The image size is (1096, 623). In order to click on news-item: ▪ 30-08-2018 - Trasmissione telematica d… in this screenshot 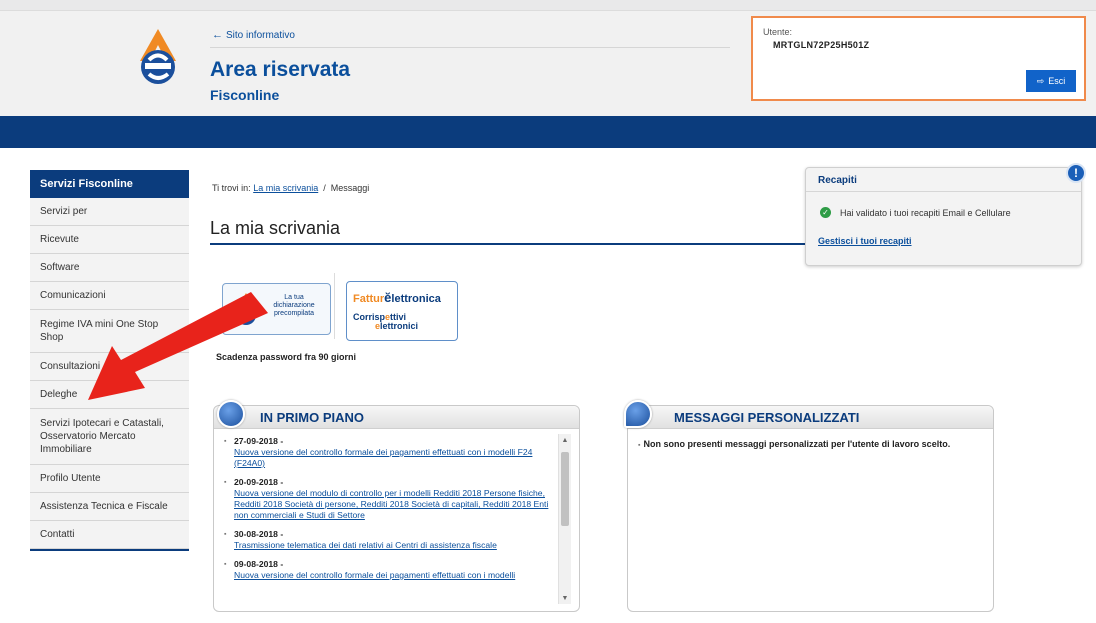, I will do `click(387, 540)`.